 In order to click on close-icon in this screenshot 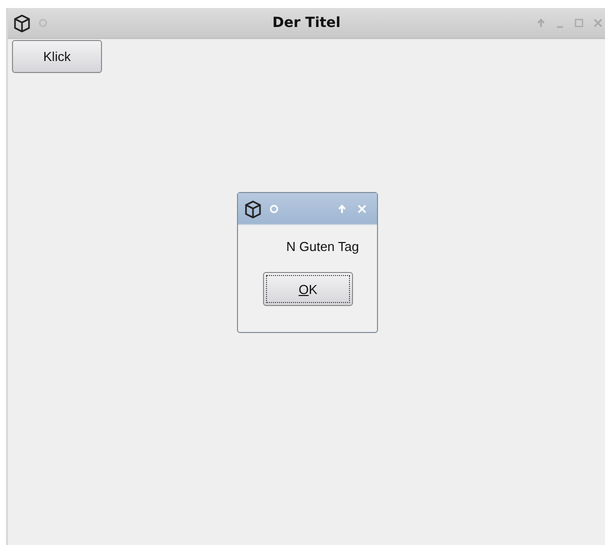, I will do `click(598, 23)`.